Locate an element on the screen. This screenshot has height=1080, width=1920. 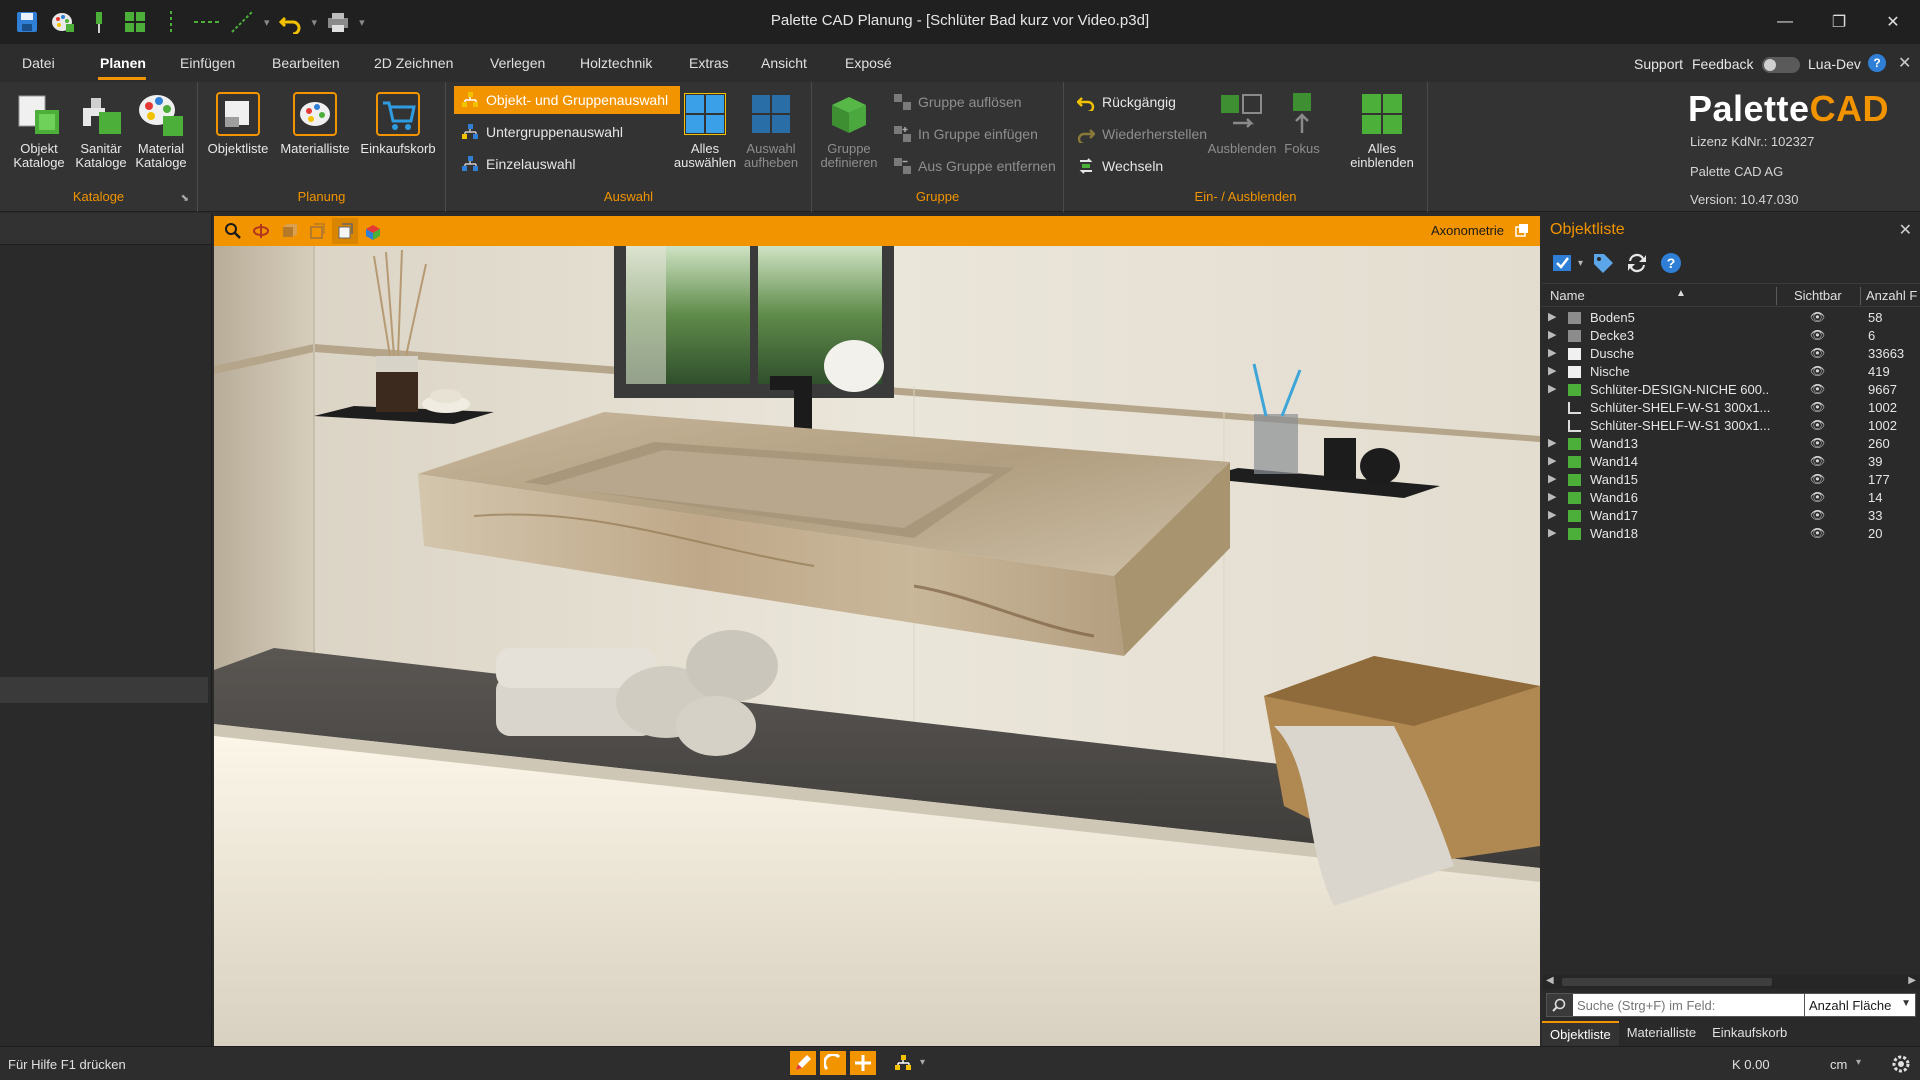
wiederherstellen-button: Wiederherstellen is located at coordinates (1141, 134).